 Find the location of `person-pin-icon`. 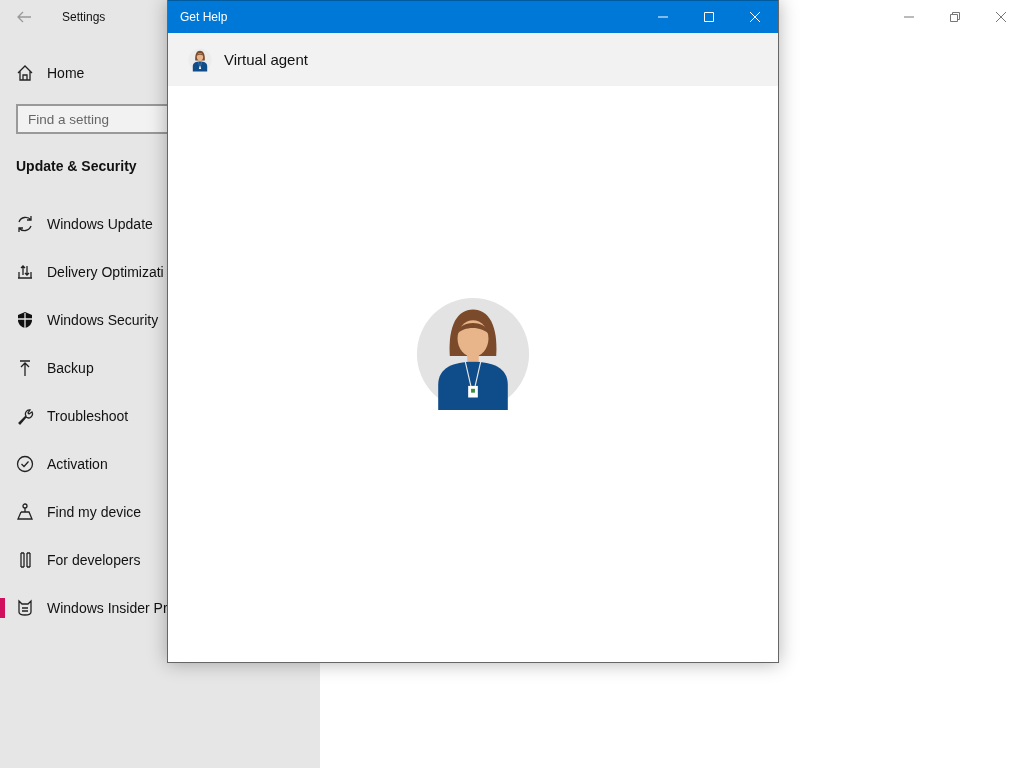

person-pin-icon is located at coordinates (25, 512).